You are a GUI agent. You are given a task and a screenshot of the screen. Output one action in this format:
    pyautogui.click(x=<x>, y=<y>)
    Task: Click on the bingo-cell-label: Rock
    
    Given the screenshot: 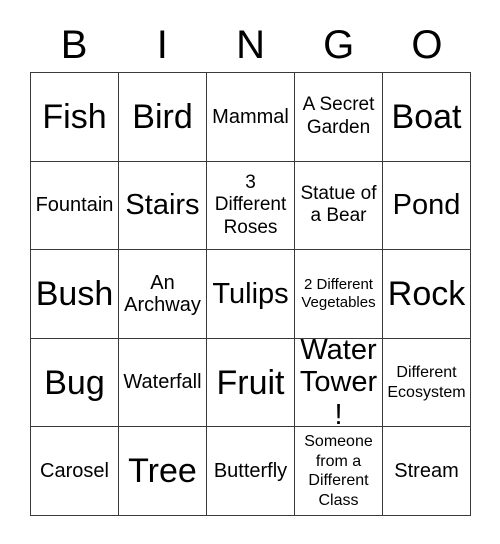 What is the action you would take?
    pyautogui.click(x=426, y=293)
    